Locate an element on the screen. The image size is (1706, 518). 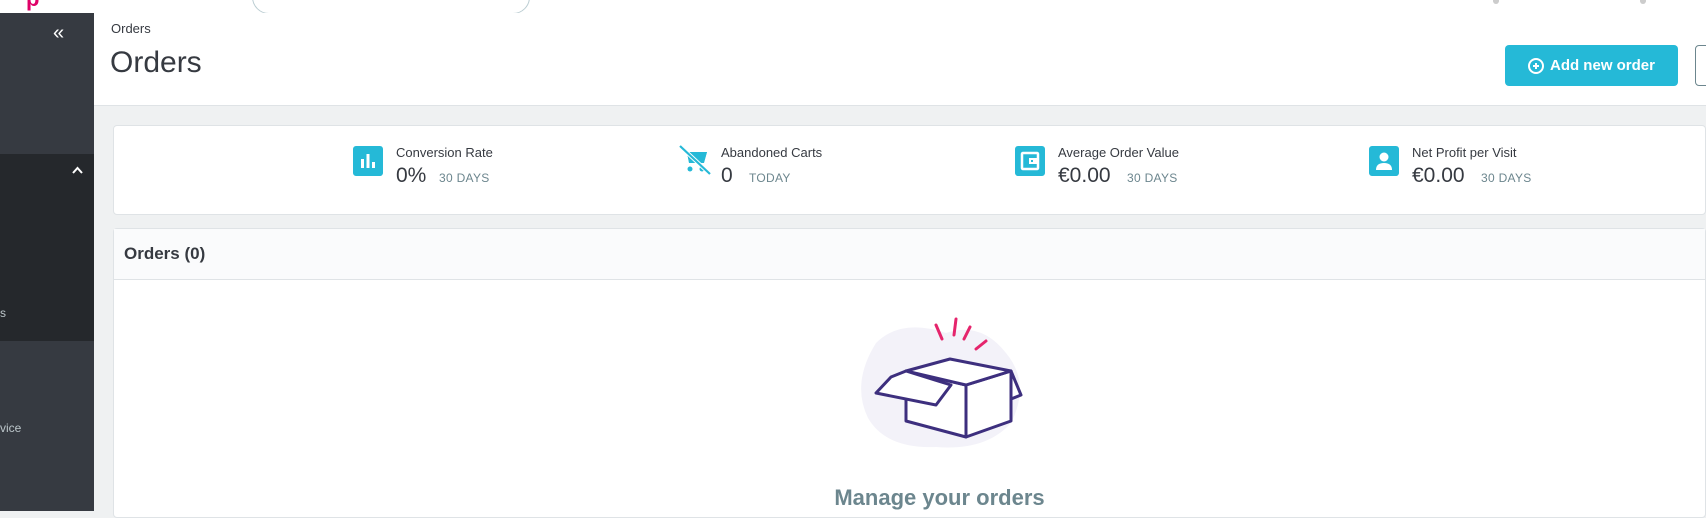
shop-logo: p is located at coordinates (32, 6).